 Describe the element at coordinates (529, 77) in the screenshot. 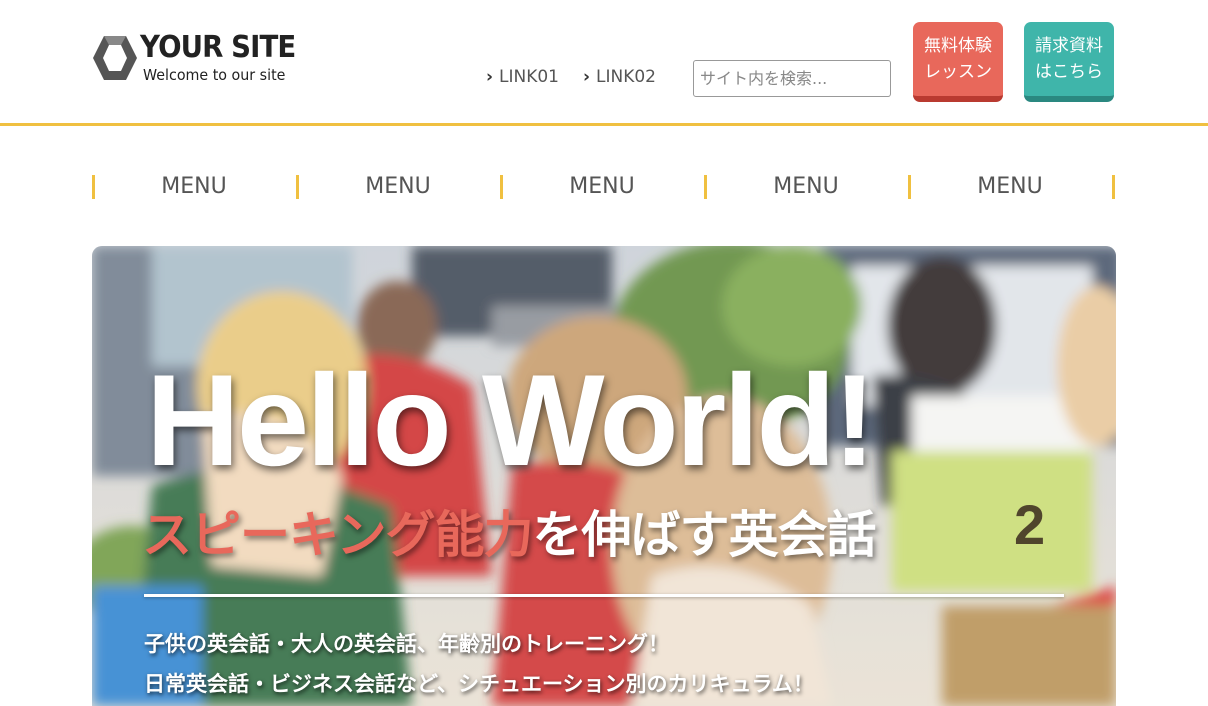

I see `header-link-label: LINK01` at that location.